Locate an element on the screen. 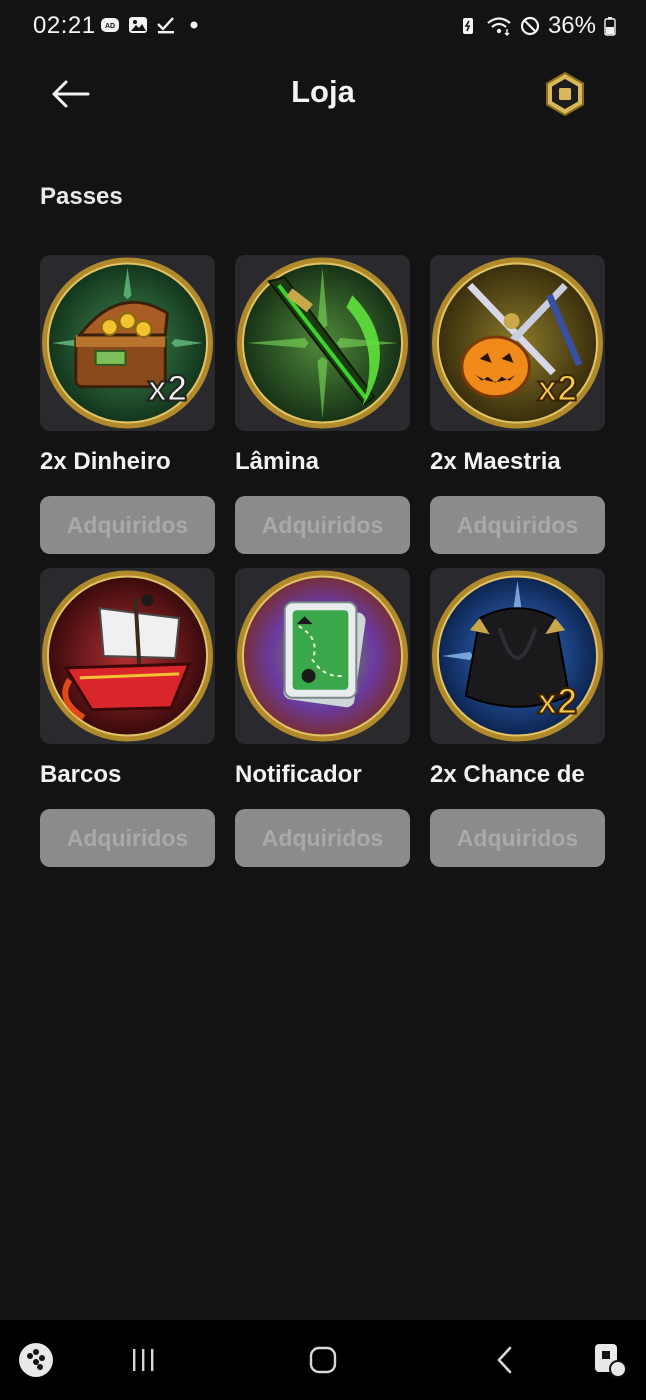 Image resolution: width=646 pixels, height=1400 pixels. home-button is located at coordinates (323, 1360).